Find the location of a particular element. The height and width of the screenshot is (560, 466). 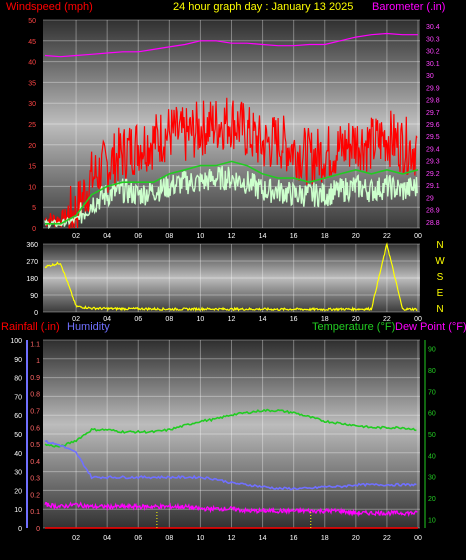

baro-tick-label: 30.4 is located at coordinates (433, 27).